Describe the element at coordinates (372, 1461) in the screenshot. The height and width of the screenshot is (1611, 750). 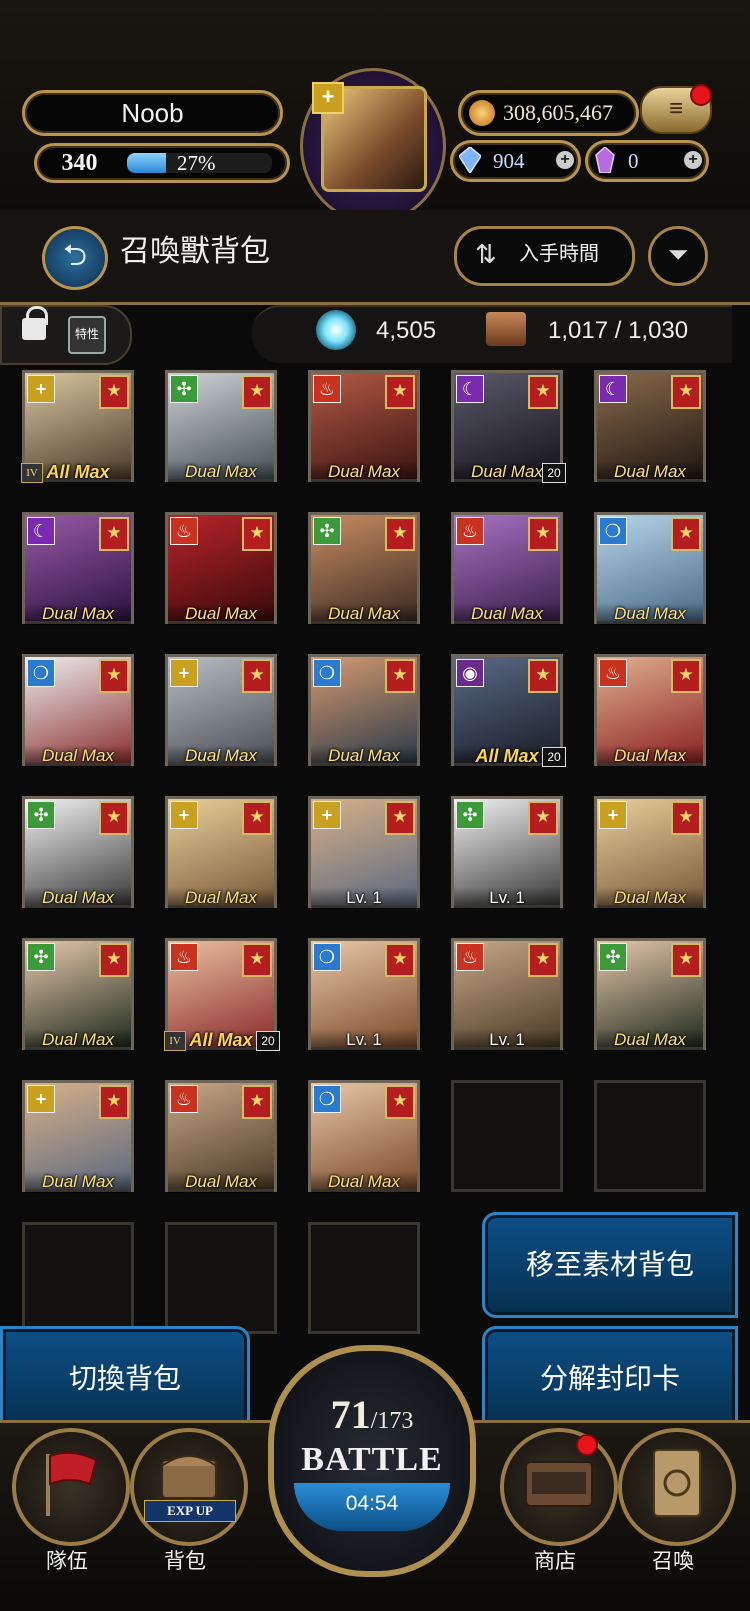
I see `battle-button: 71/173 BATTLE 04:54` at that location.